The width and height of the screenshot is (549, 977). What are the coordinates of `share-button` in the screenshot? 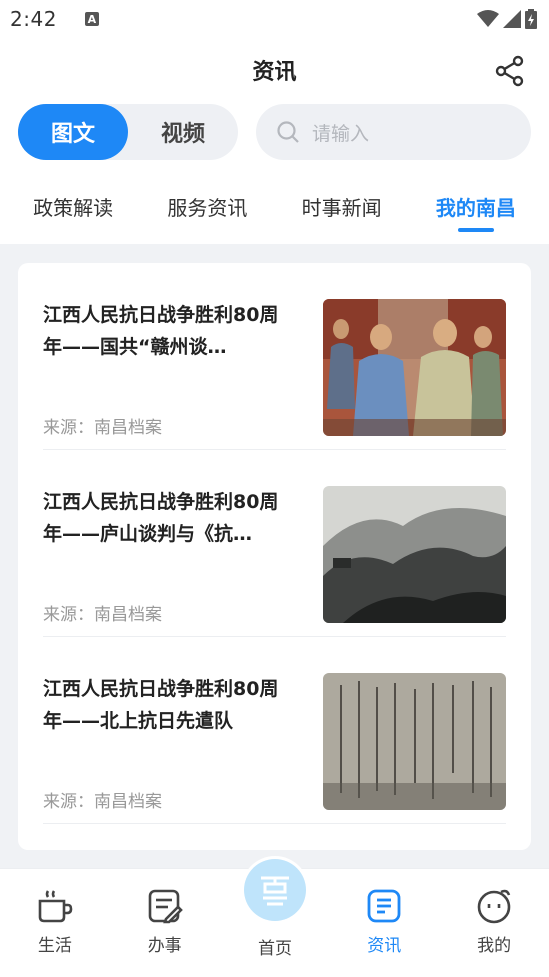 It's located at (510, 71).